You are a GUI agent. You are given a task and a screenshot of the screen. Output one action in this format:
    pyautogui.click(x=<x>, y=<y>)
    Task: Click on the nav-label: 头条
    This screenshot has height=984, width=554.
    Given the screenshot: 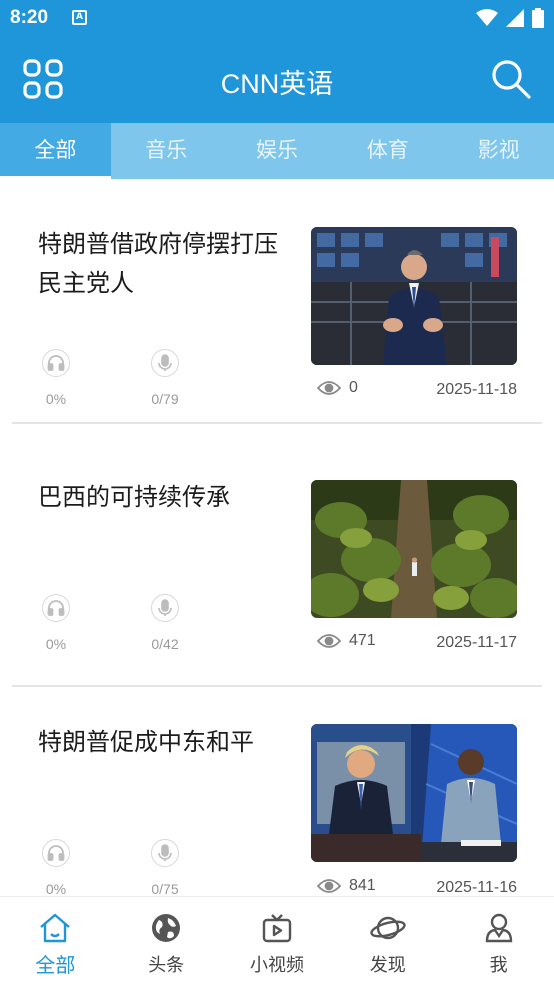 What is the action you would take?
    pyautogui.click(x=166, y=965)
    